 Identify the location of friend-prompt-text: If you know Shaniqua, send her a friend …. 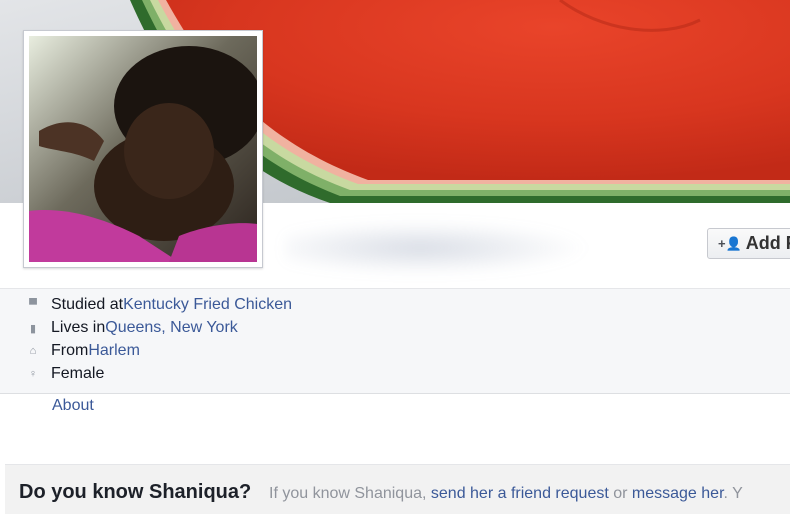
(506, 494).